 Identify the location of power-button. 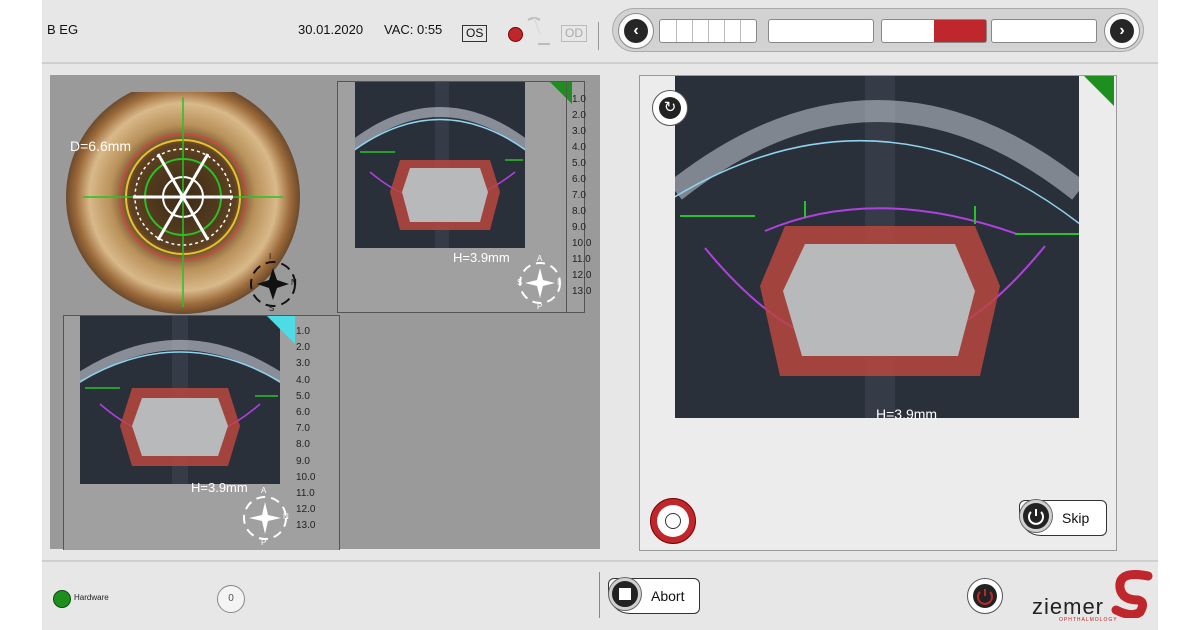
(985, 596).